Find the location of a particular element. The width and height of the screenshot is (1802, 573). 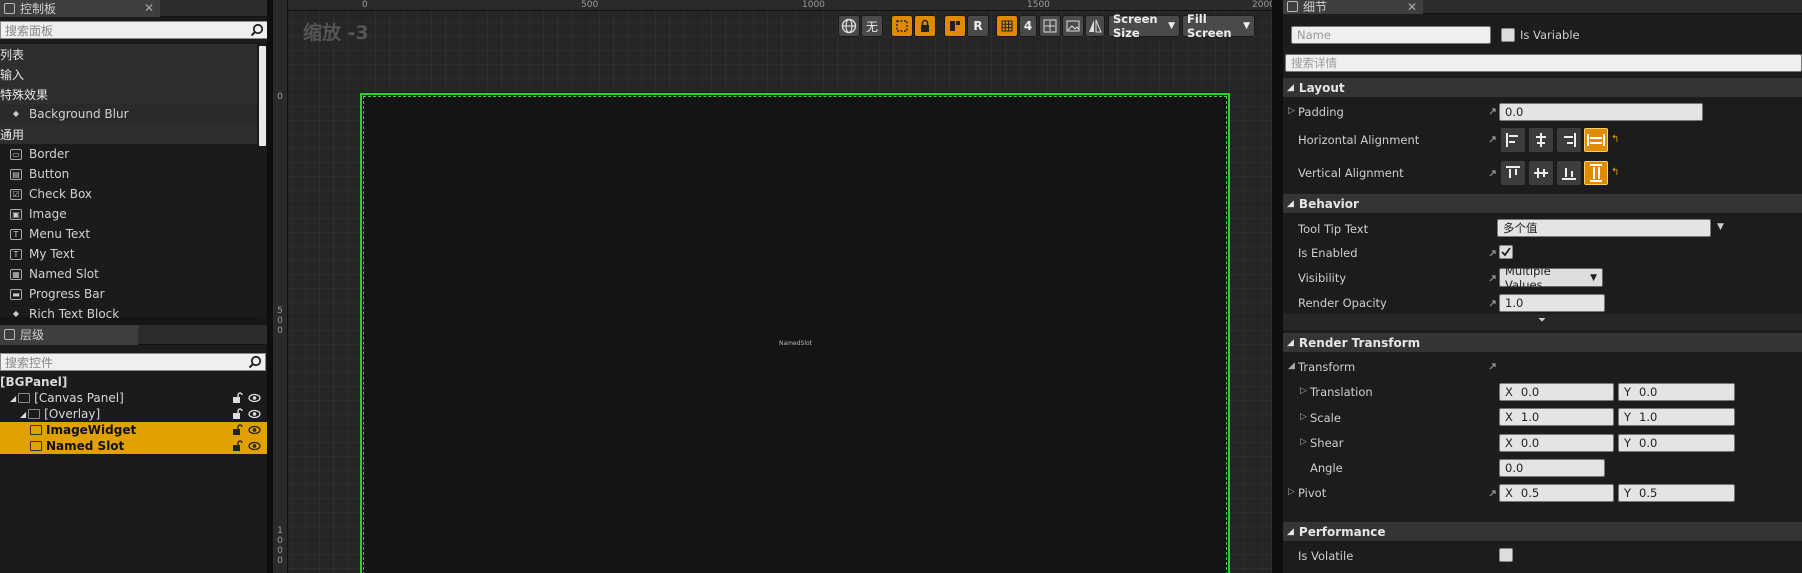

is-variable-checkbox is located at coordinates (1508, 35).